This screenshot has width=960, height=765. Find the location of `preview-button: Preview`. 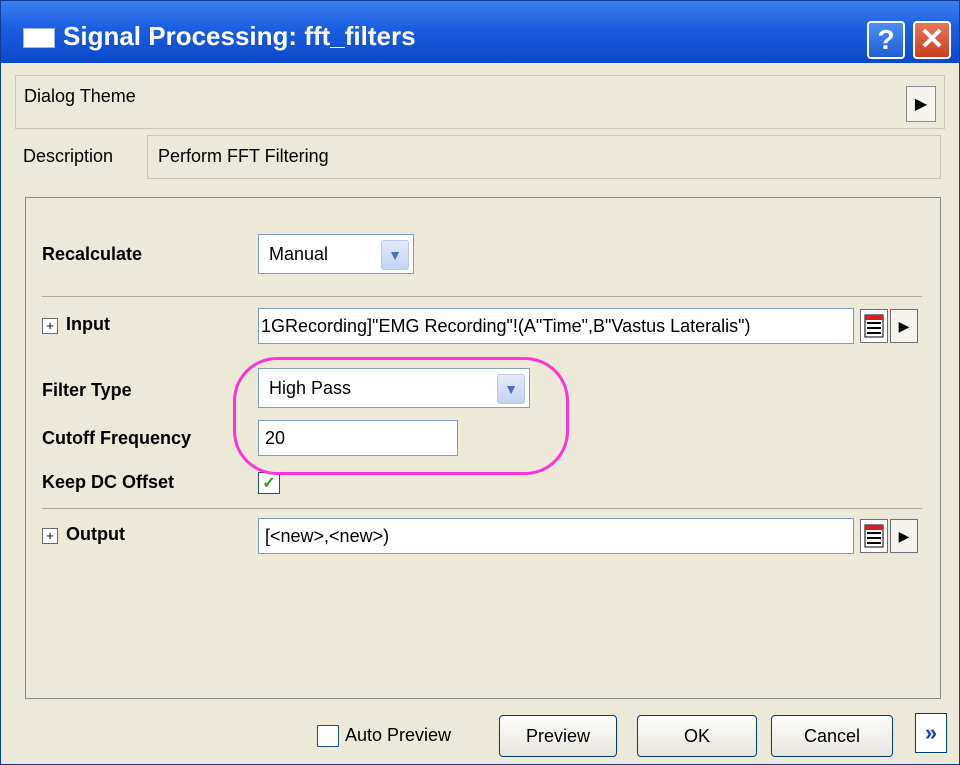

preview-button: Preview is located at coordinates (558, 736).